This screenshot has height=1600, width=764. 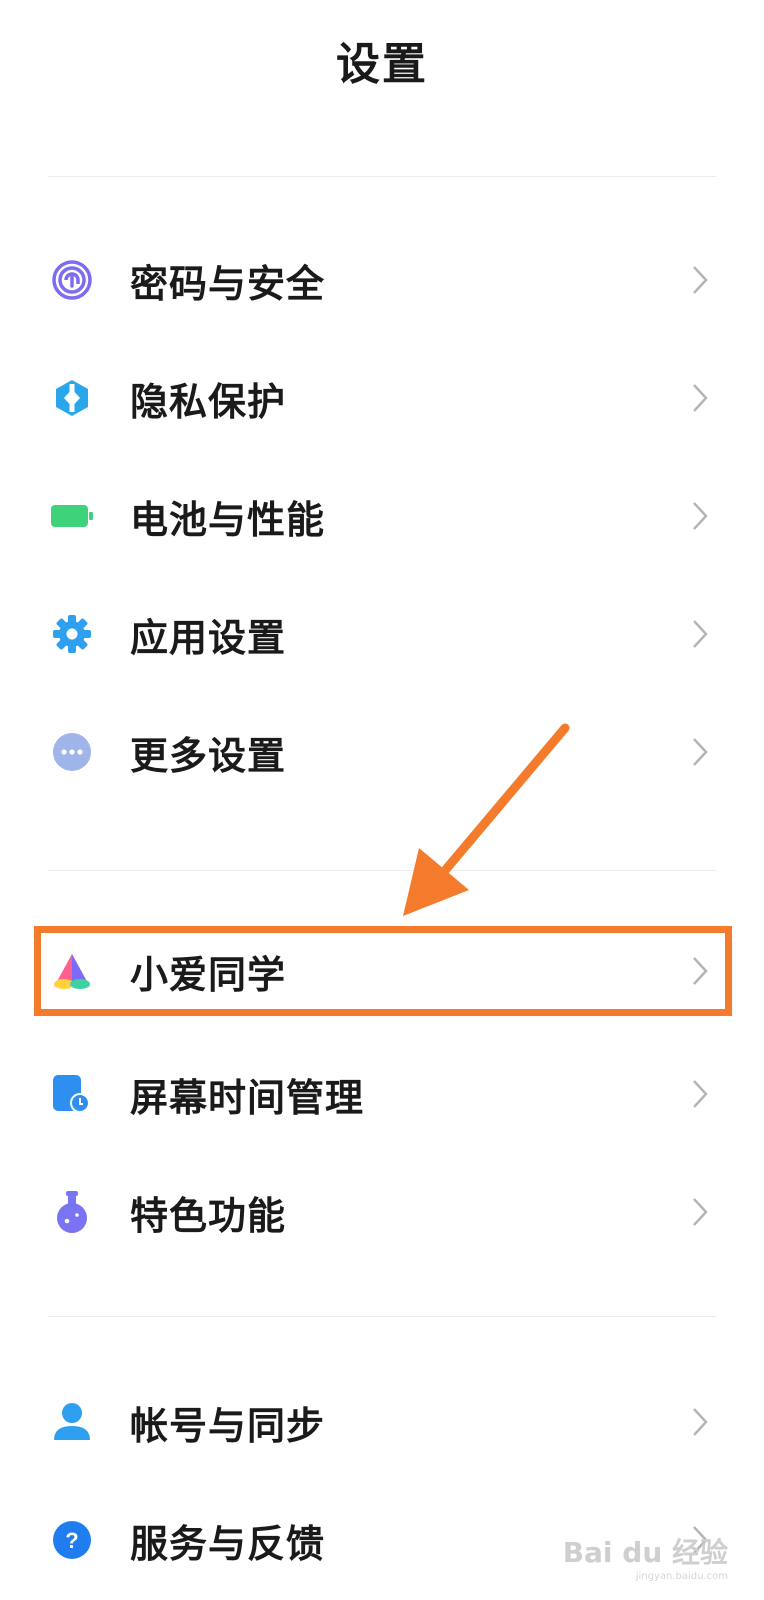 I want to click on settings-item-label: 屏幕时间管理, so click(x=247, y=1097).